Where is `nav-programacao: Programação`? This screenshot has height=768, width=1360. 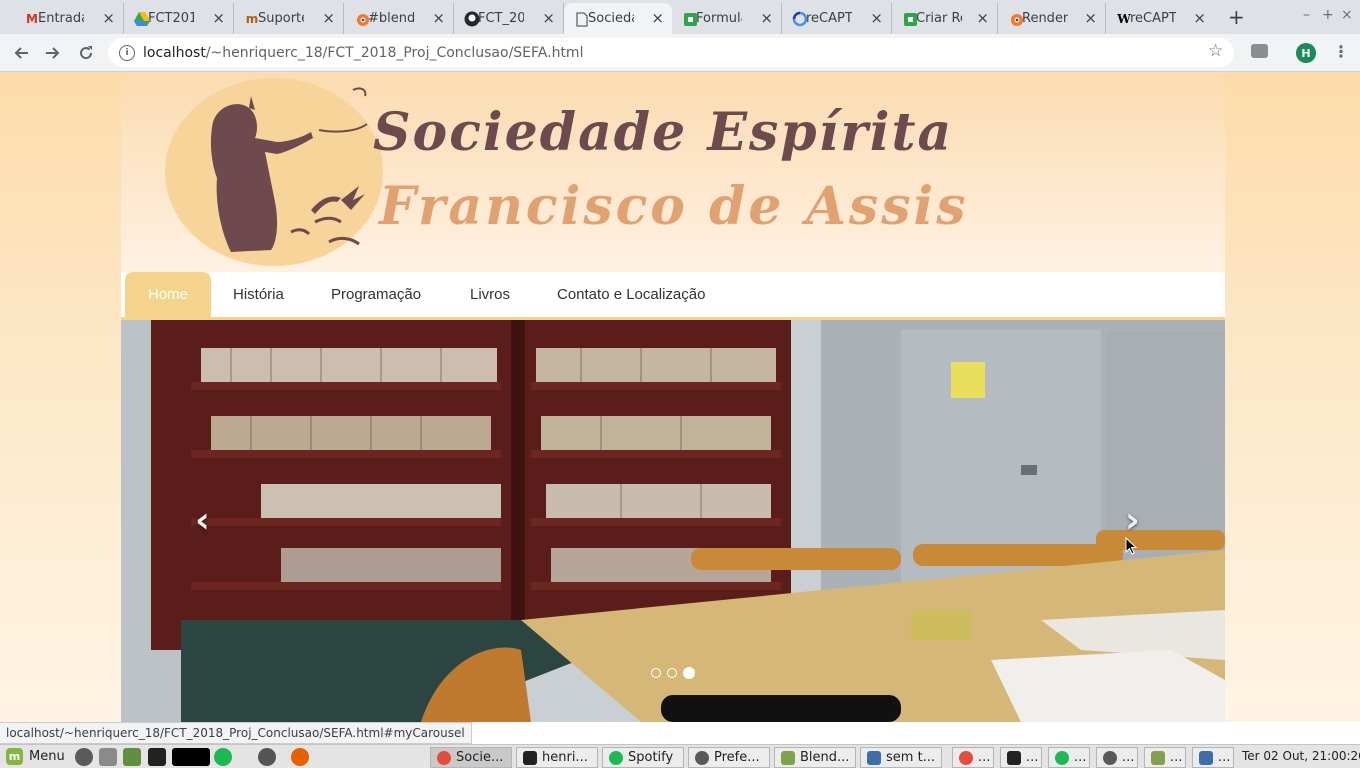
nav-programacao: Programação is located at coordinates (376, 294).